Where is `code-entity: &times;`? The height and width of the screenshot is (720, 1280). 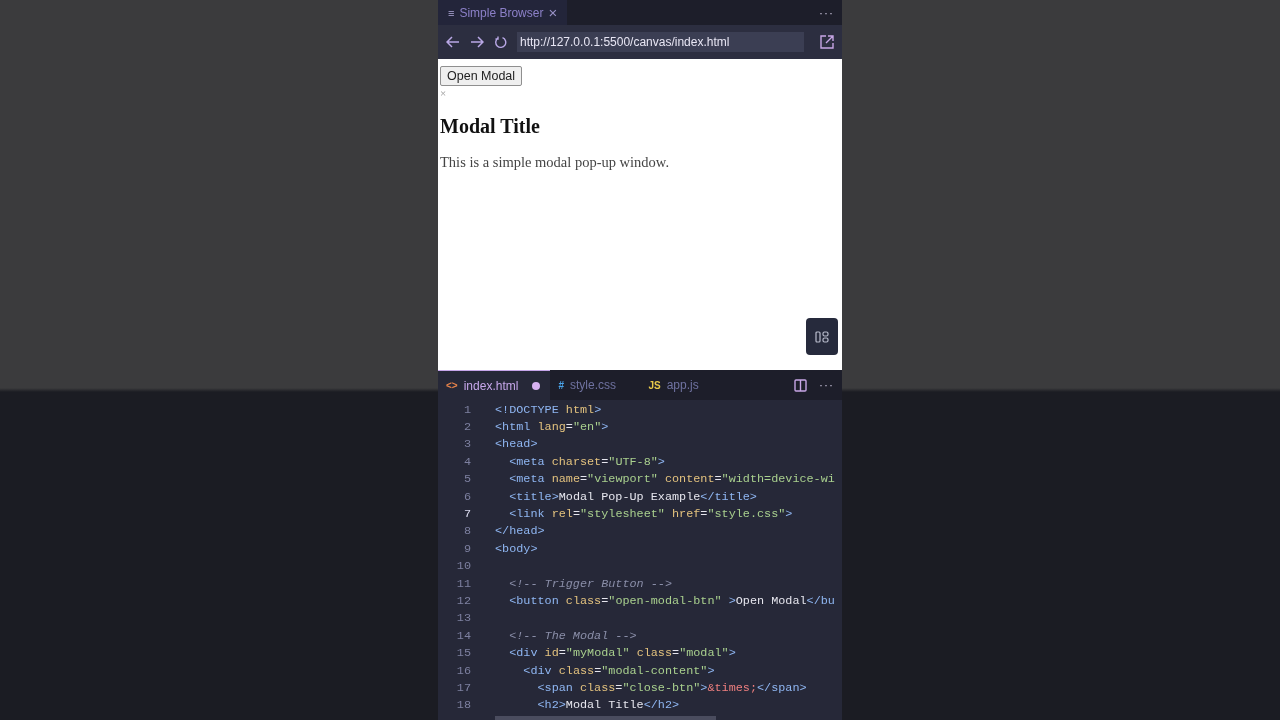 code-entity: &times; is located at coordinates (732, 687).